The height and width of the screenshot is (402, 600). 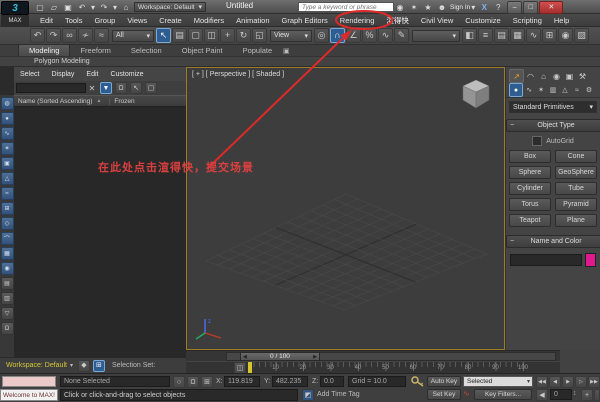 I want to click on z-coordinate-field: 0.0, so click(x=332, y=381).